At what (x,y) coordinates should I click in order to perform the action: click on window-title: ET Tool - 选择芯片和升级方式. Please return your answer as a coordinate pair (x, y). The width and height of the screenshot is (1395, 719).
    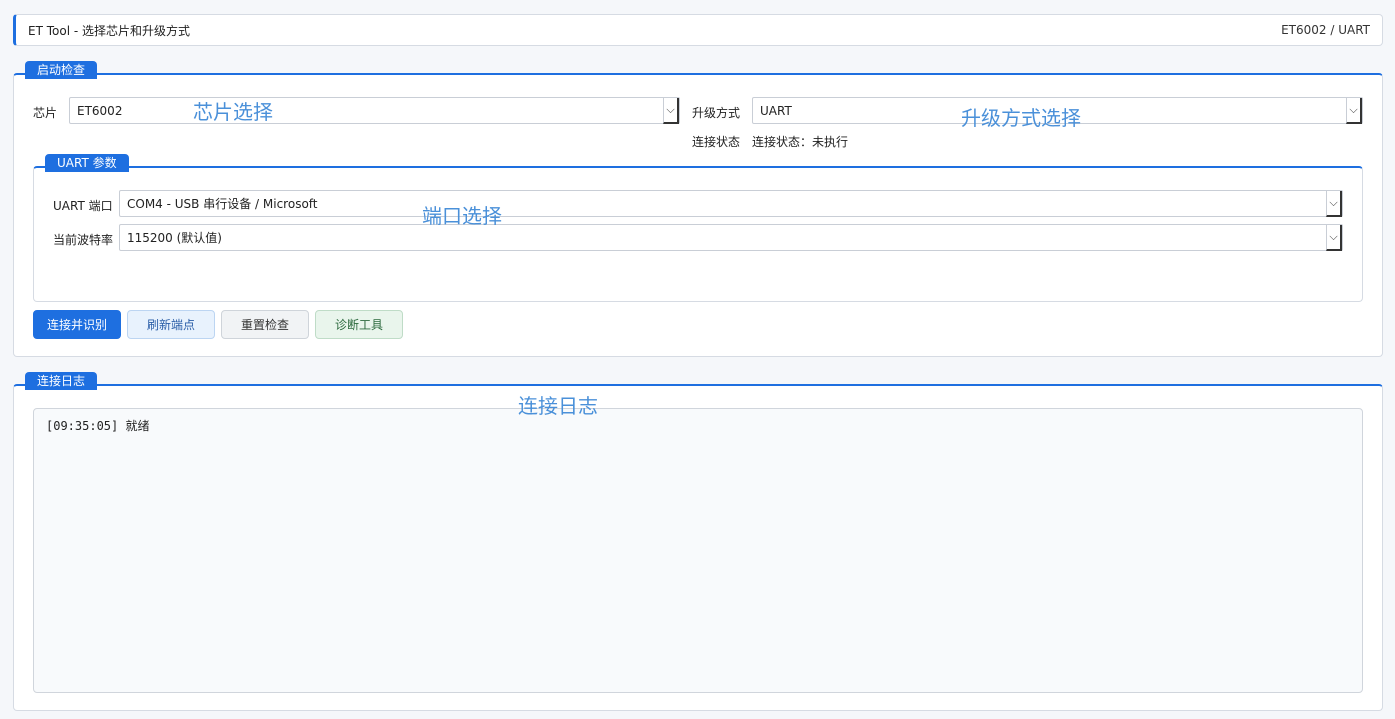
    Looking at the image, I should click on (109, 30).